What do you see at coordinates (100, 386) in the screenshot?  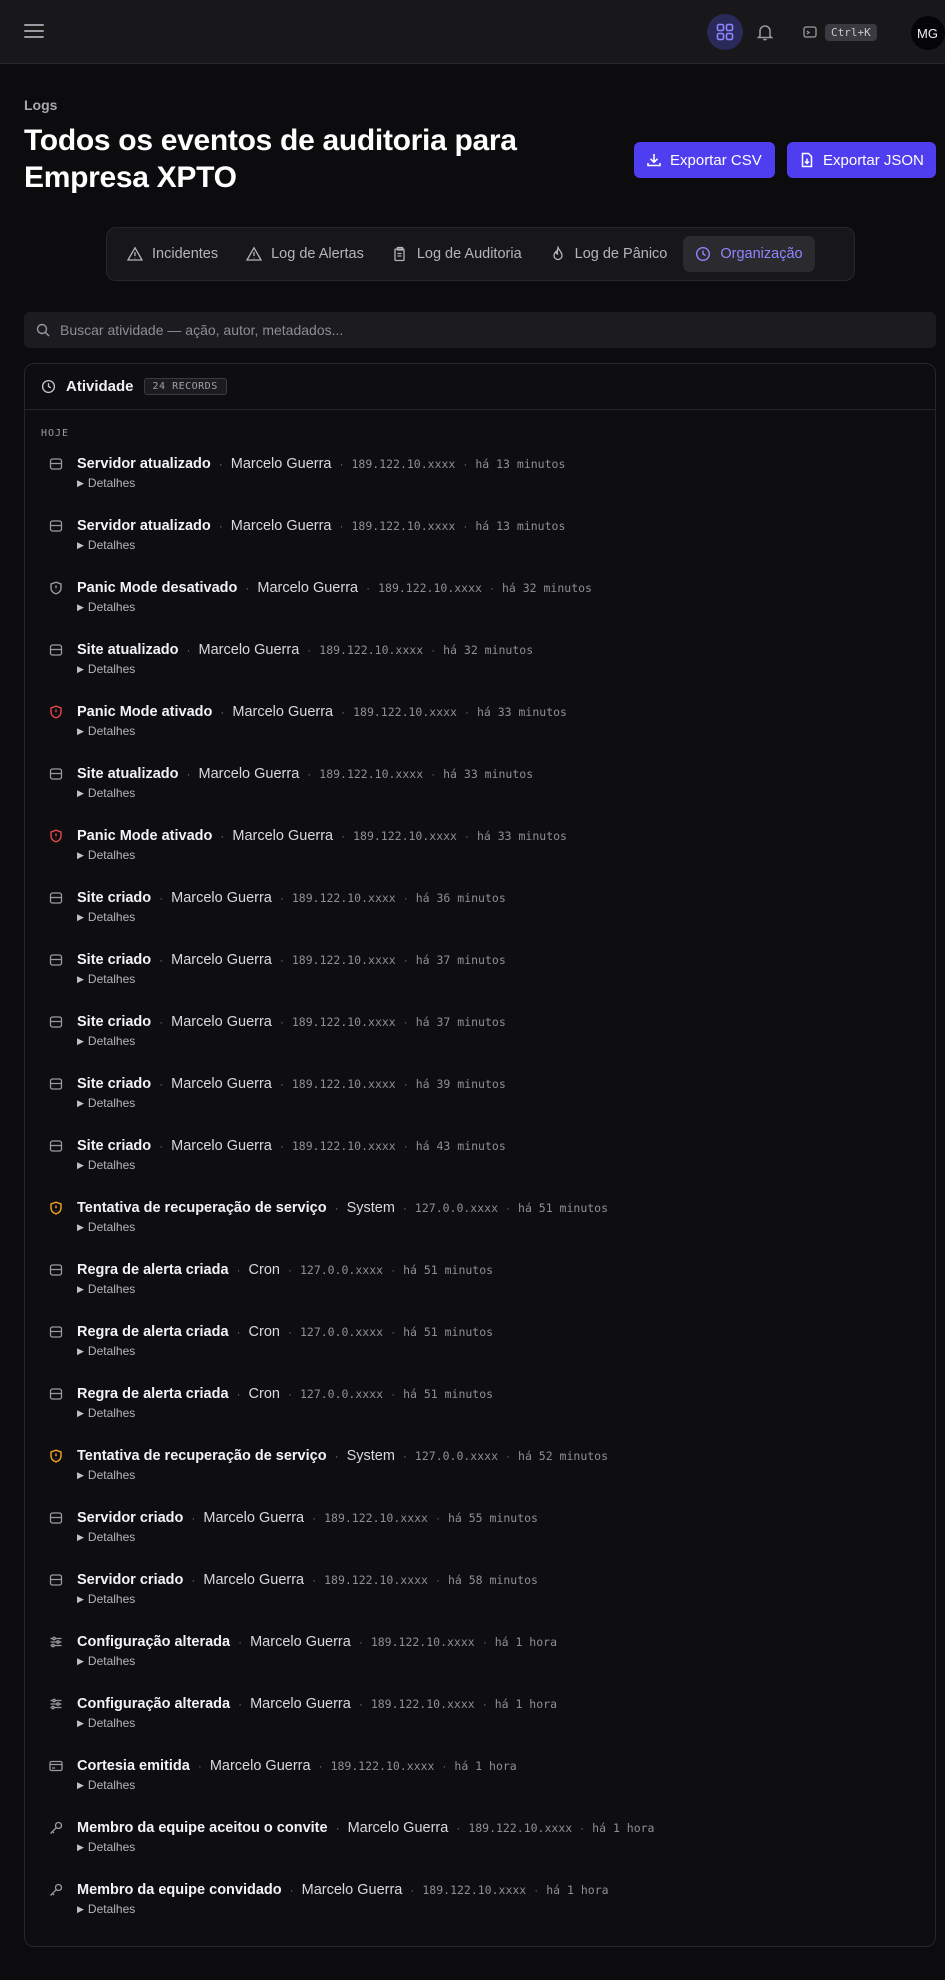 I see `activity-title: Atividade` at bounding box center [100, 386].